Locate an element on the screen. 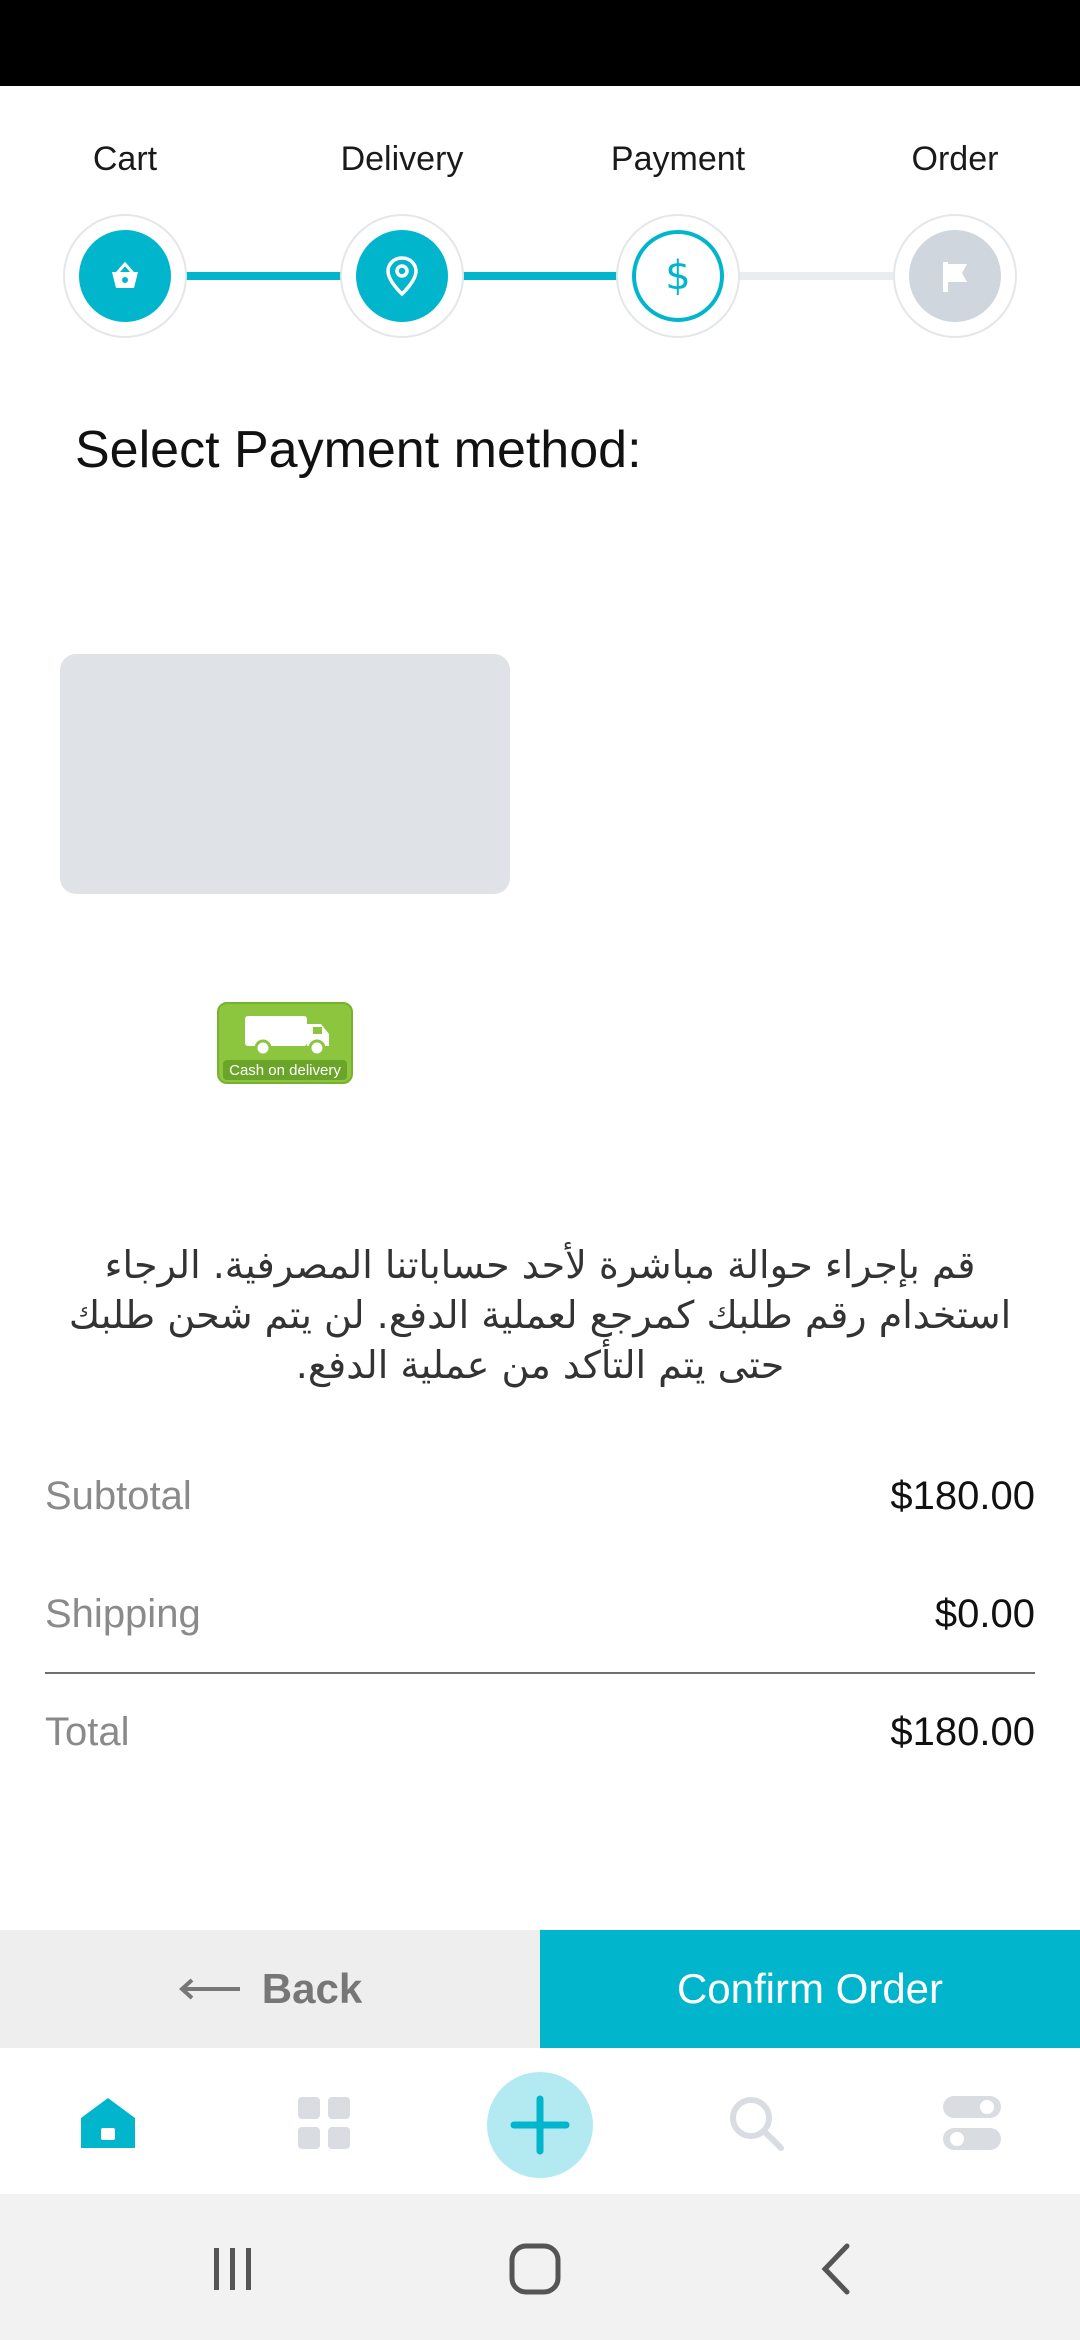 The width and height of the screenshot is (1080, 2340). back-icon is located at coordinates (837, 2269).